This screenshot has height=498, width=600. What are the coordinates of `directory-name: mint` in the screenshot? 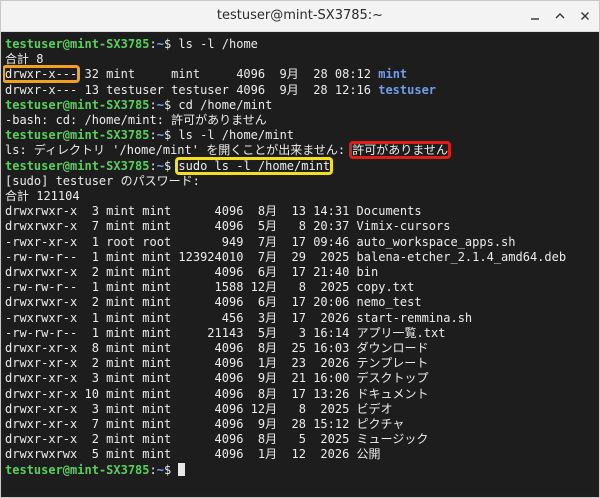 It's located at (393, 74).